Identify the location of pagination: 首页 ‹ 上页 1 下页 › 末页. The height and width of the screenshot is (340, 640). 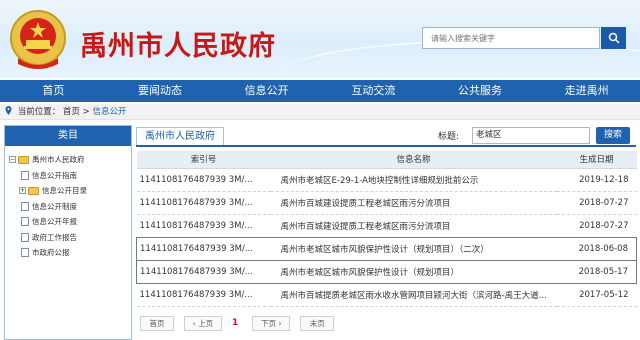
(242, 323).